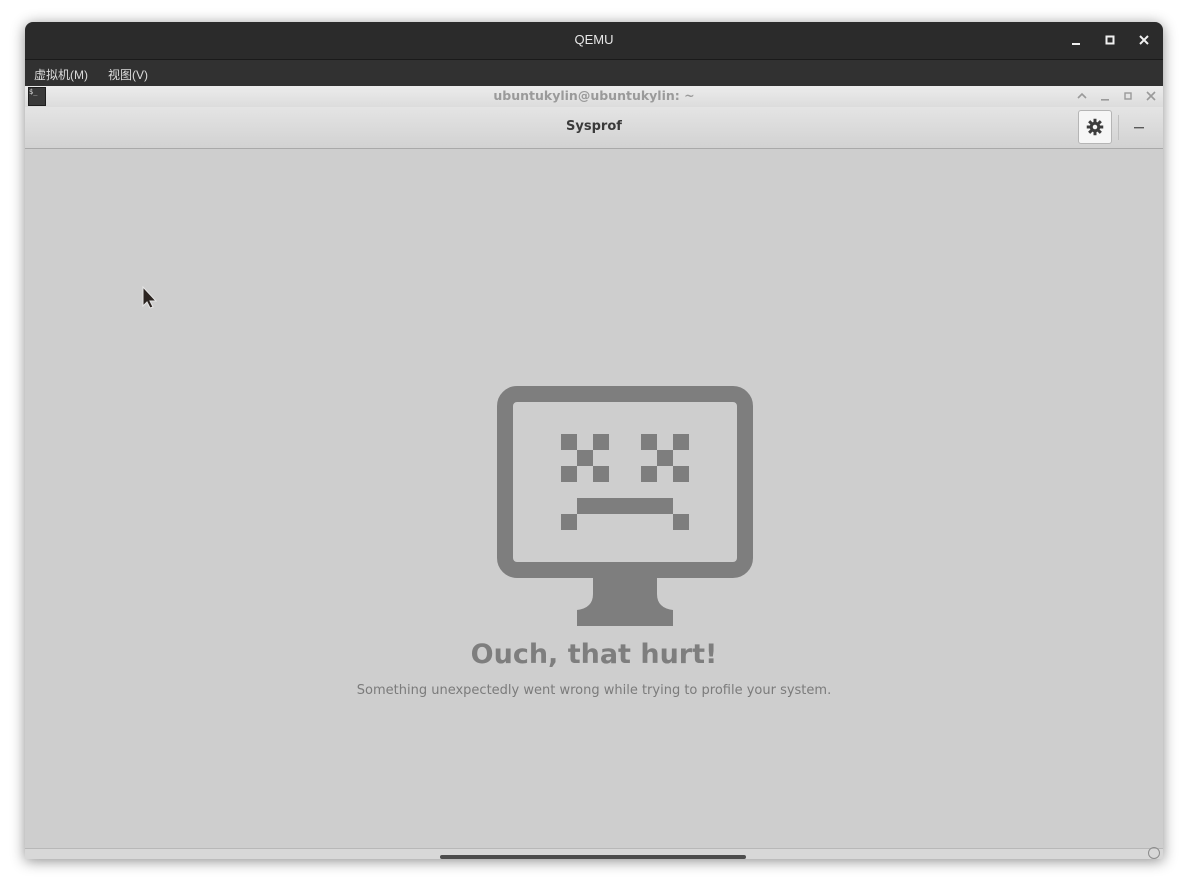  I want to click on terminal-maximize-button, so click(1128, 96).